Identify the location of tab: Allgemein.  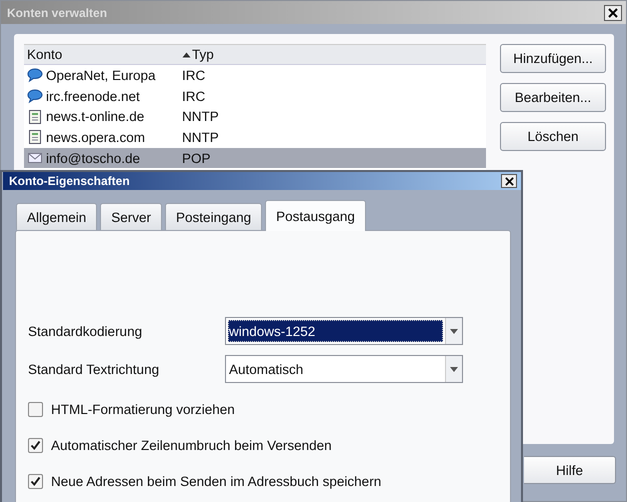
(57, 216).